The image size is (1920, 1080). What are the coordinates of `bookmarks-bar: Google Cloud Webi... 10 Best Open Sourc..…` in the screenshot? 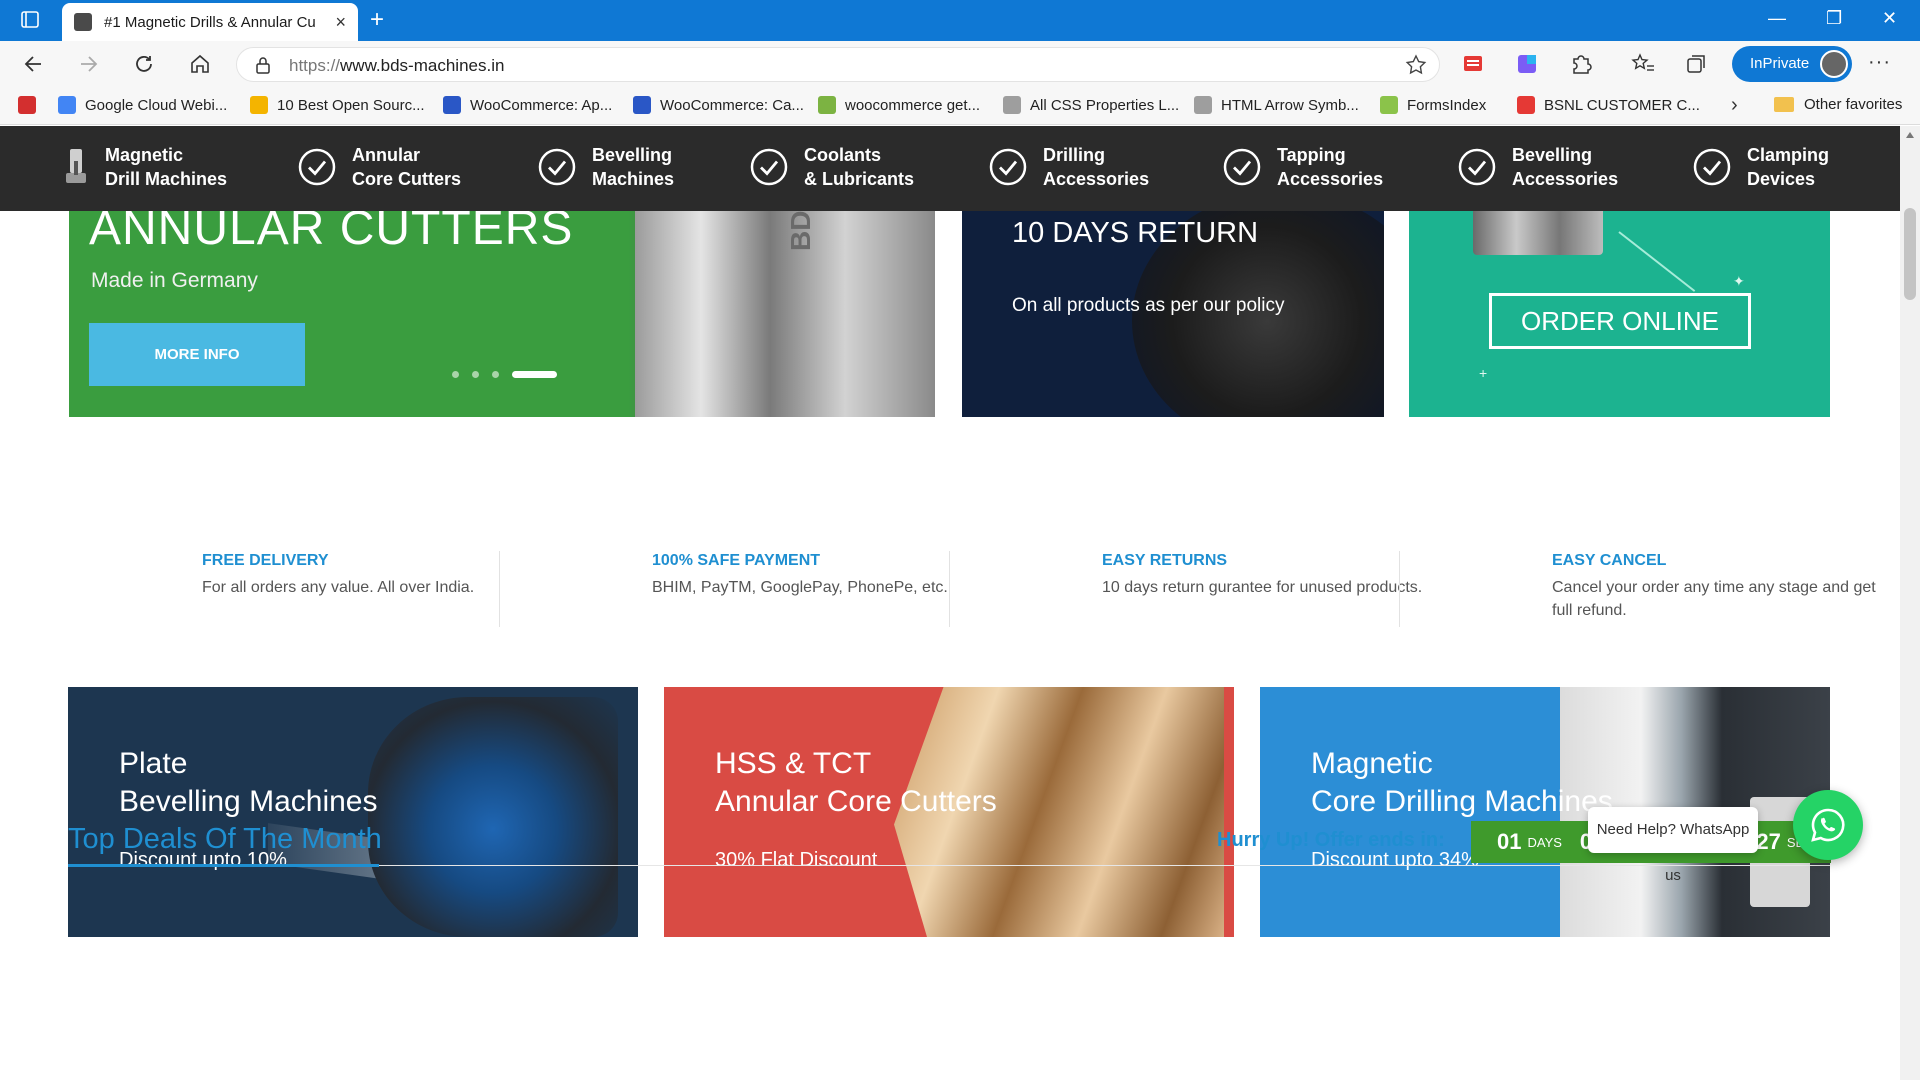 It's located at (960, 106).